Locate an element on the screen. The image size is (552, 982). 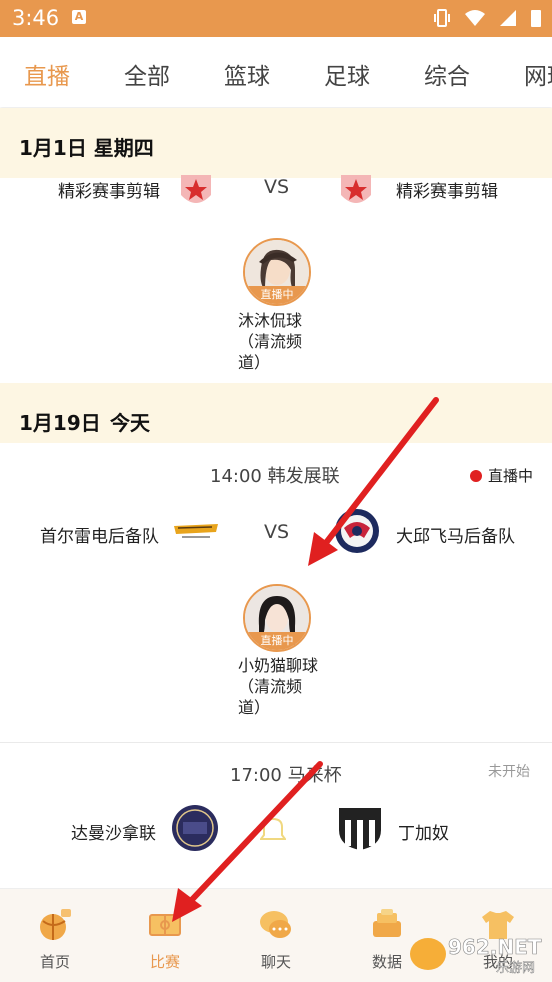
nav-chat: 聊天 is located at coordinates (276, 930).